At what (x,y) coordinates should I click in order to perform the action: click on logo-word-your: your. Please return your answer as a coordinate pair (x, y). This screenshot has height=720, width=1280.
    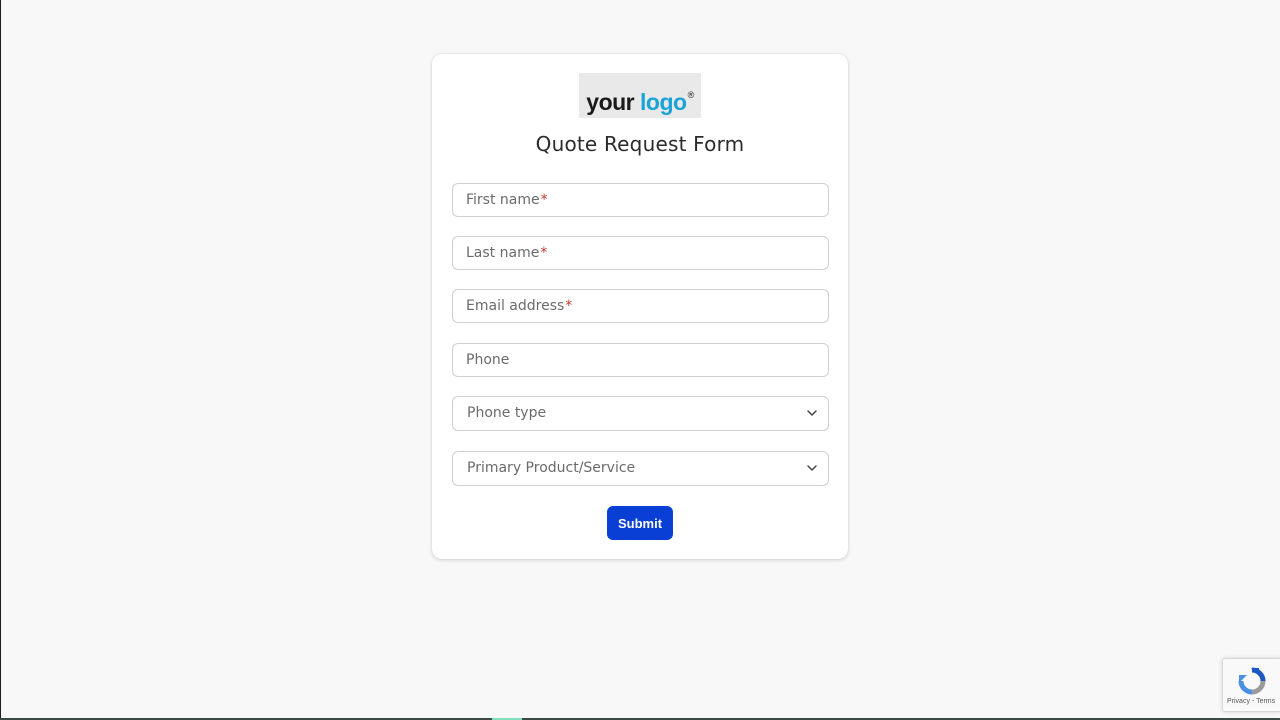
    Looking at the image, I should click on (610, 102).